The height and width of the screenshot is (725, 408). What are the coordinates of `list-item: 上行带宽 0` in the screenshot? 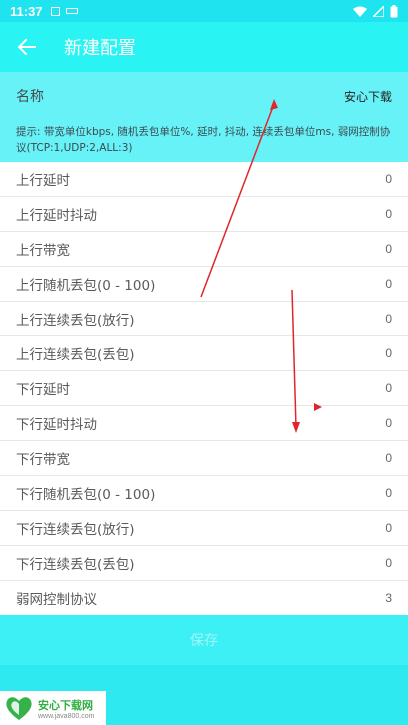 It's located at (204, 249).